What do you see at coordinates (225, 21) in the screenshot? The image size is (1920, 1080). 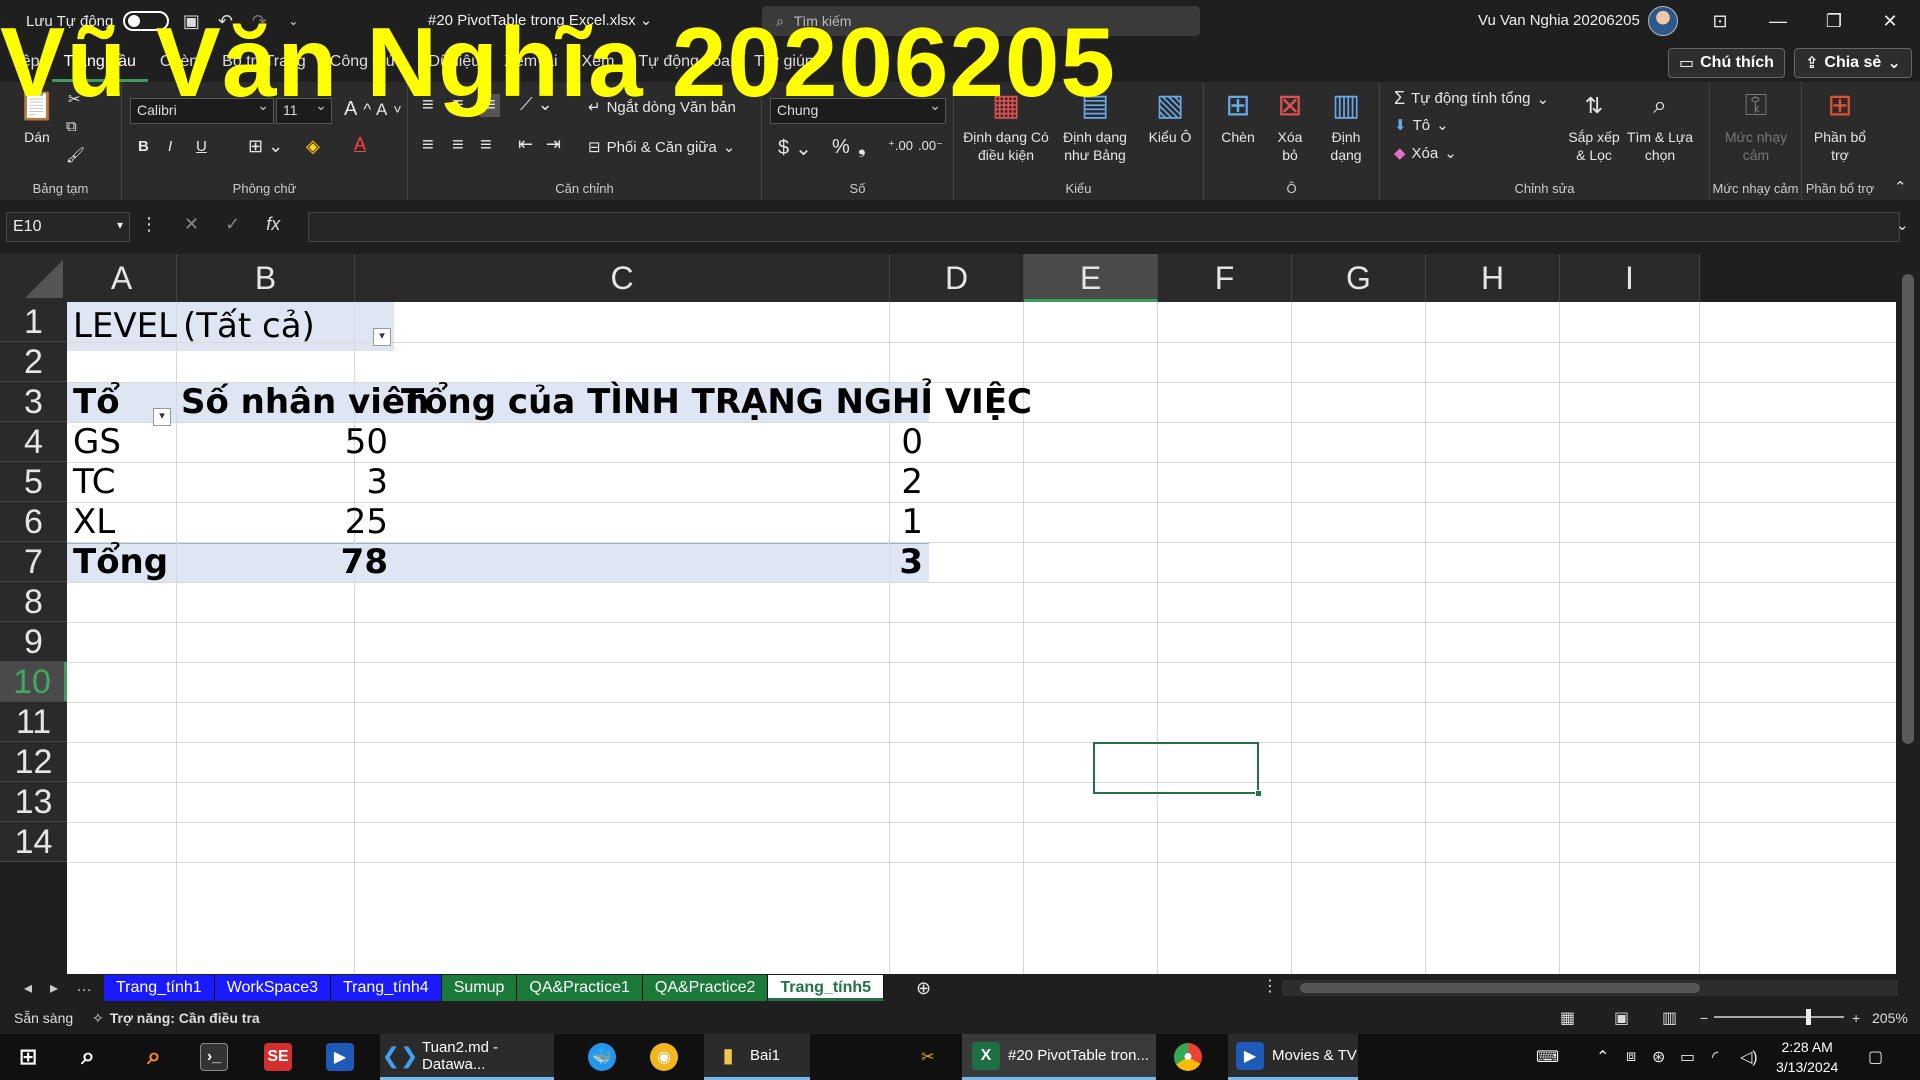 I see `undo-icon: ↶` at bounding box center [225, 21].